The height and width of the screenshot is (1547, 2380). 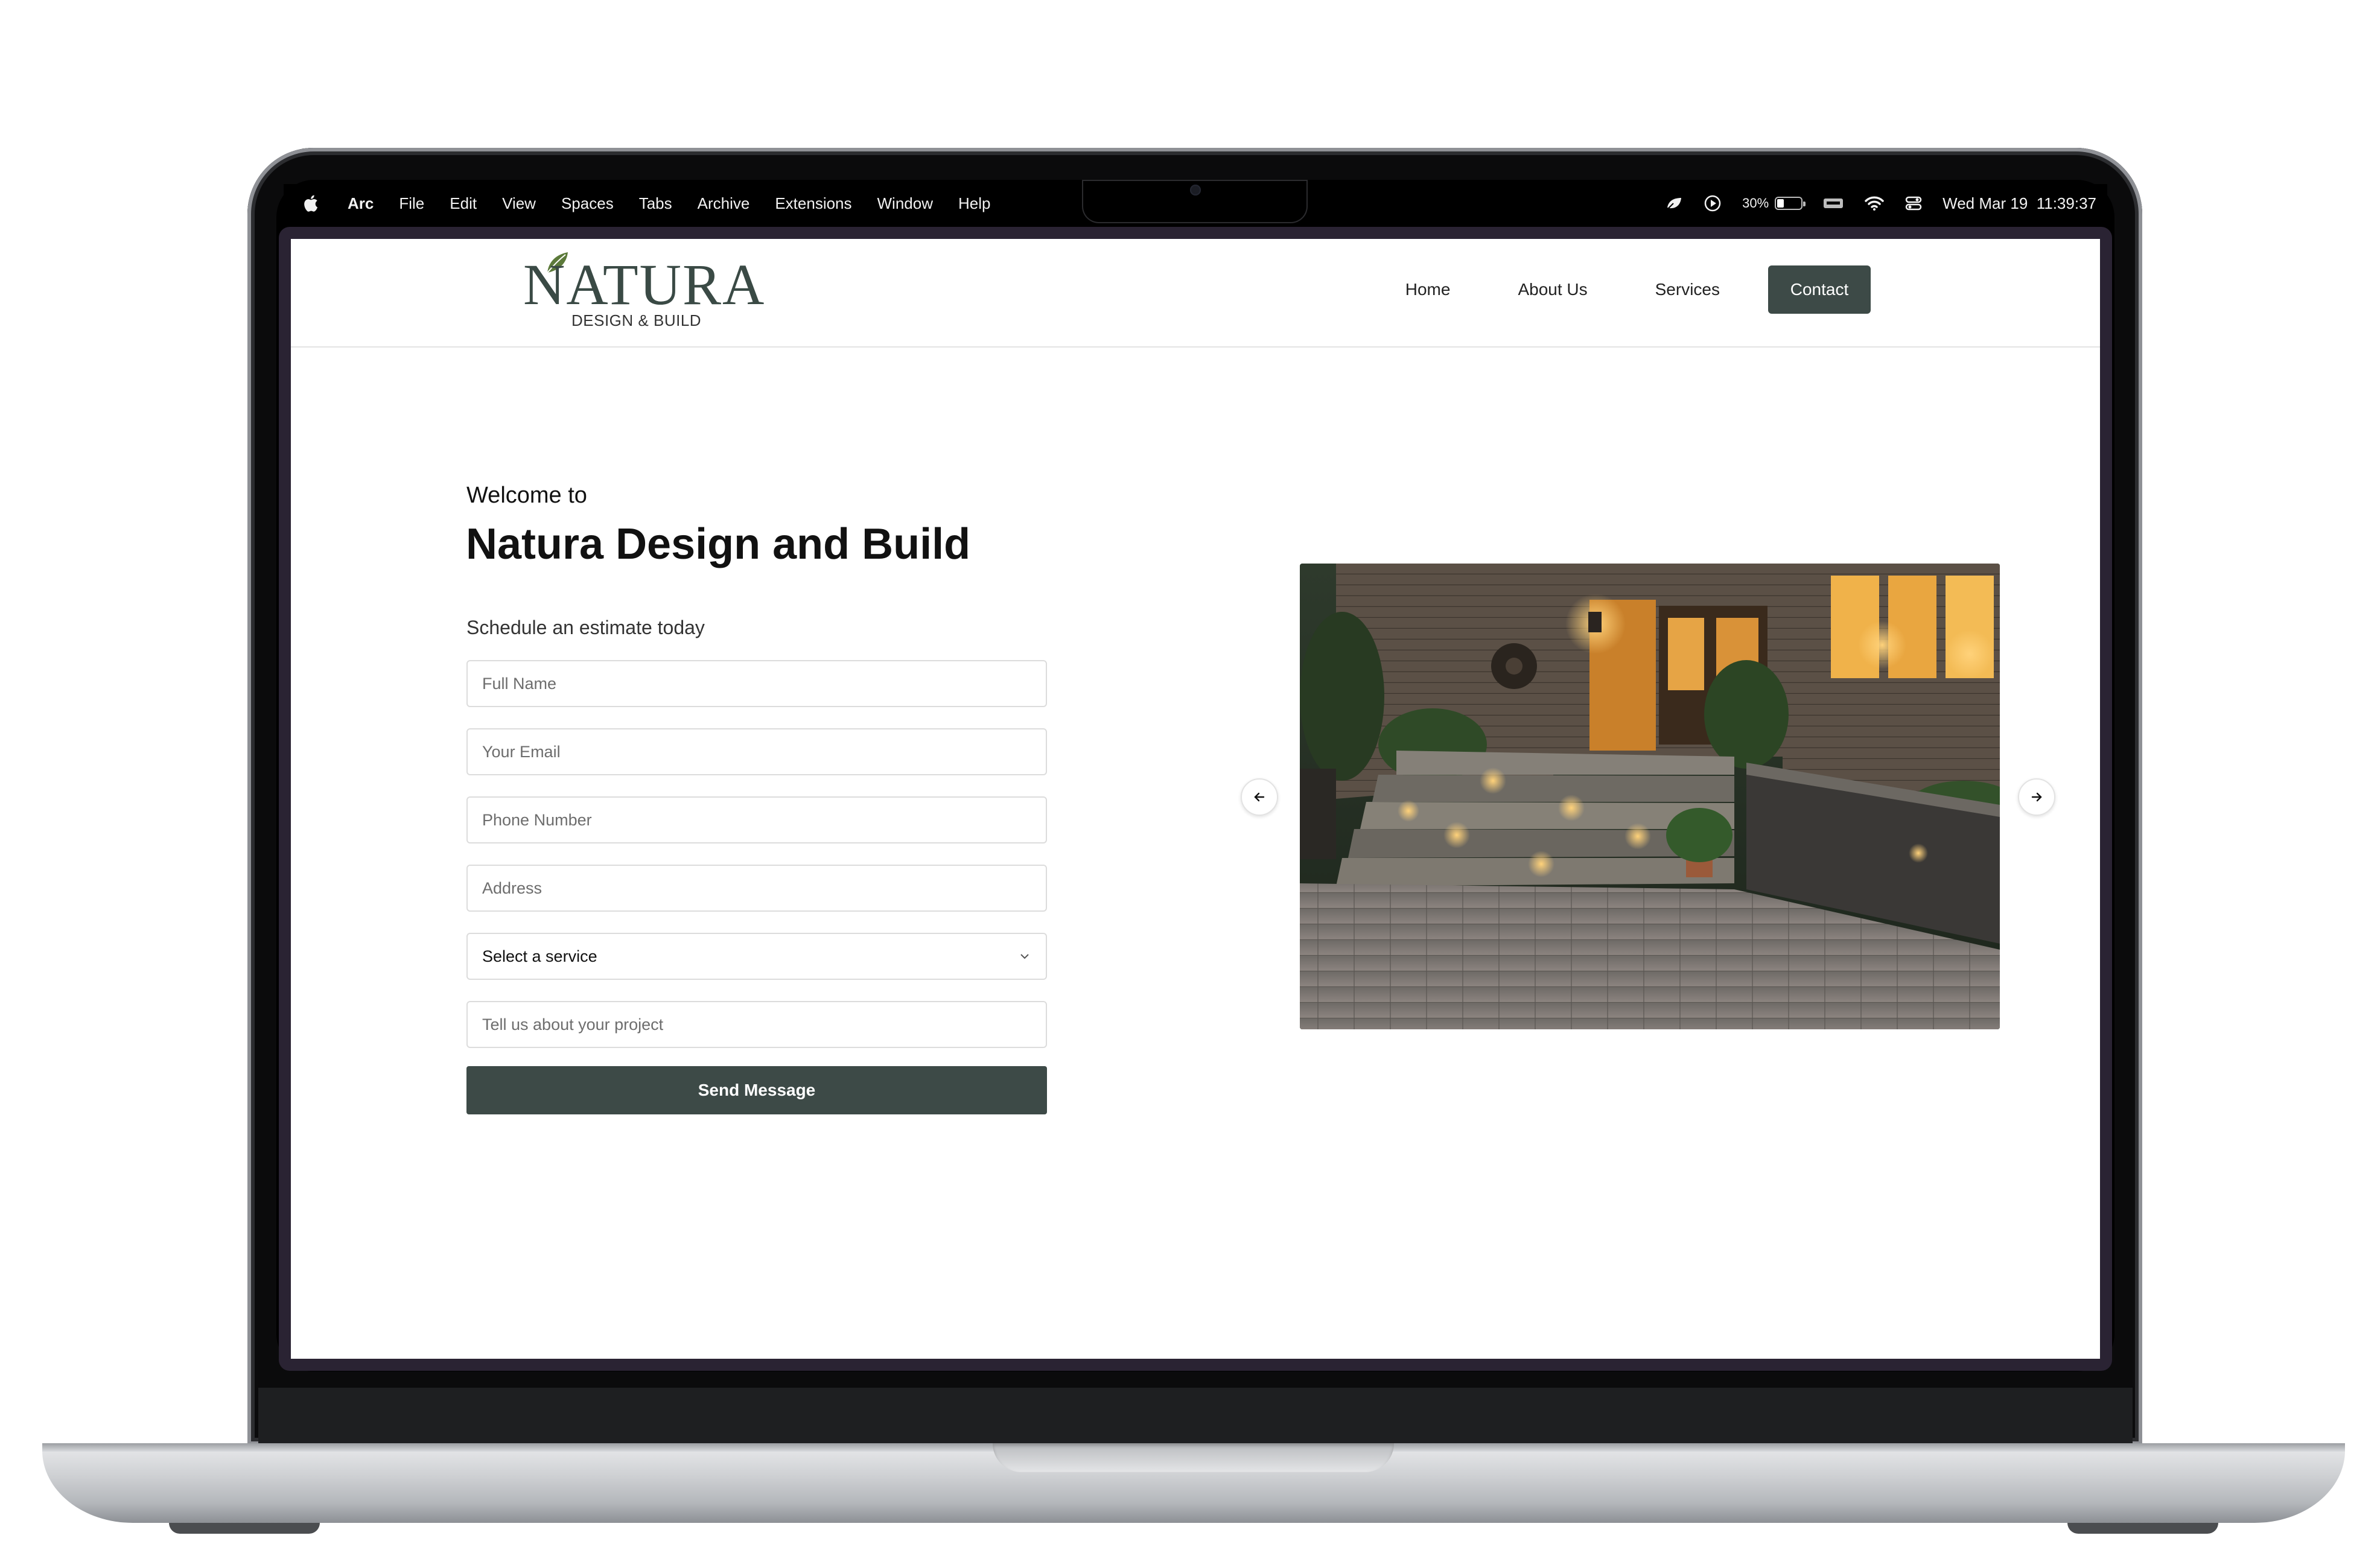 What do you see at coordinates (757, 1025) in the screenshot?
I see `project-description-field: Tell us about your project` at bounding box center [757, 1025].